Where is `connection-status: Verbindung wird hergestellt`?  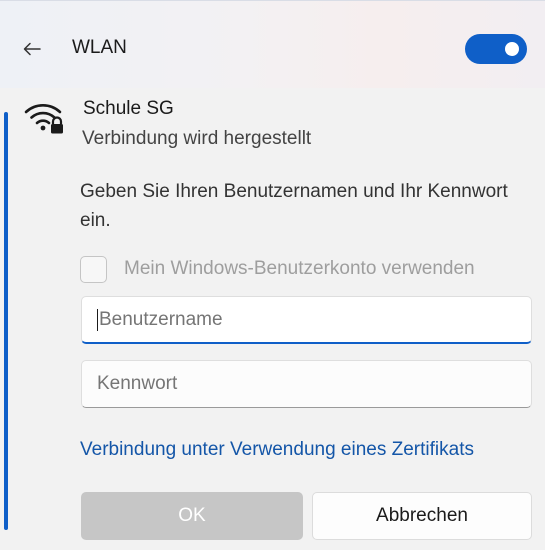
connection-status: Verbindung wird hergestellt is located at coordinates (197, 138).